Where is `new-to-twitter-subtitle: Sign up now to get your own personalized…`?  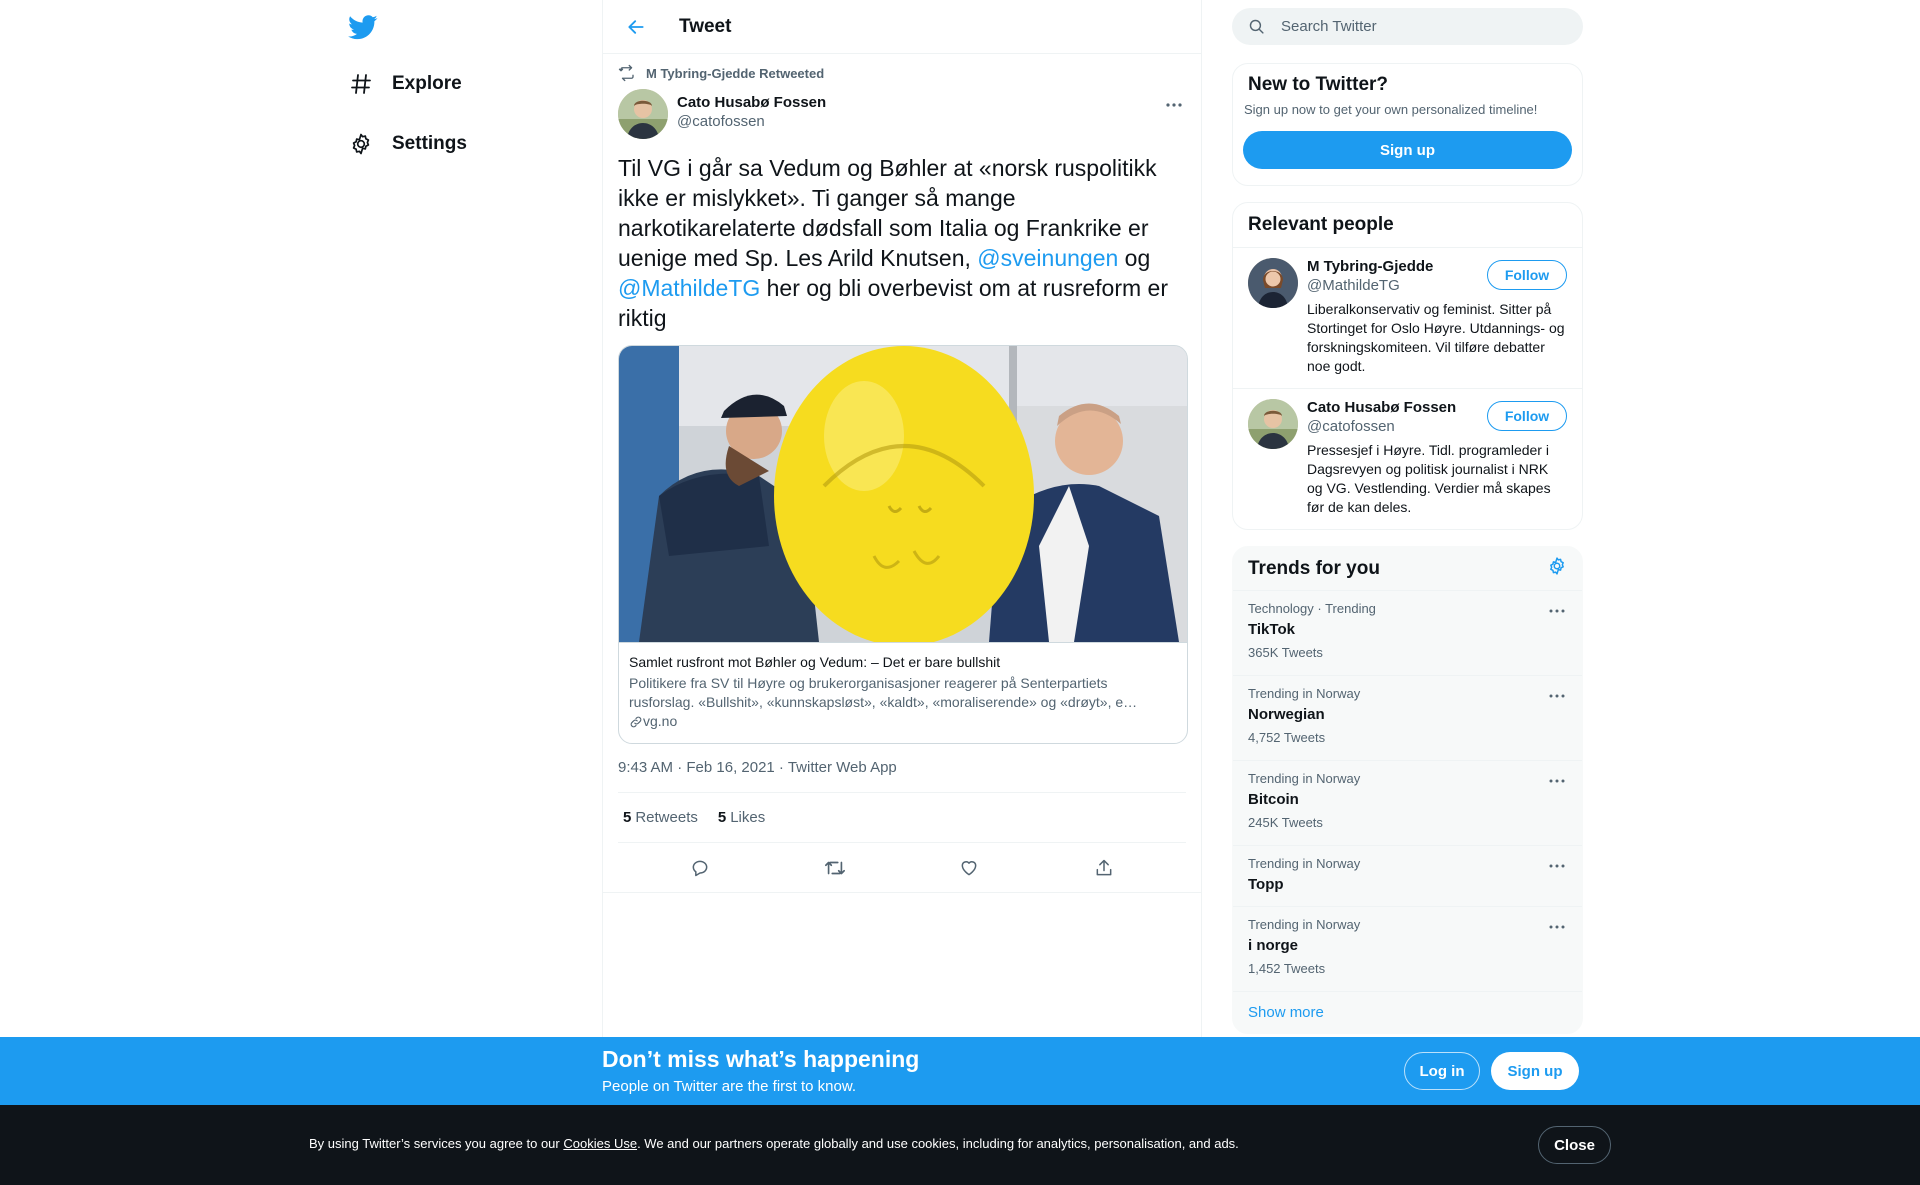
new-to-twitter-subtitle: Sign up now to get your own personalized… is located at coordinates (1391, 109).